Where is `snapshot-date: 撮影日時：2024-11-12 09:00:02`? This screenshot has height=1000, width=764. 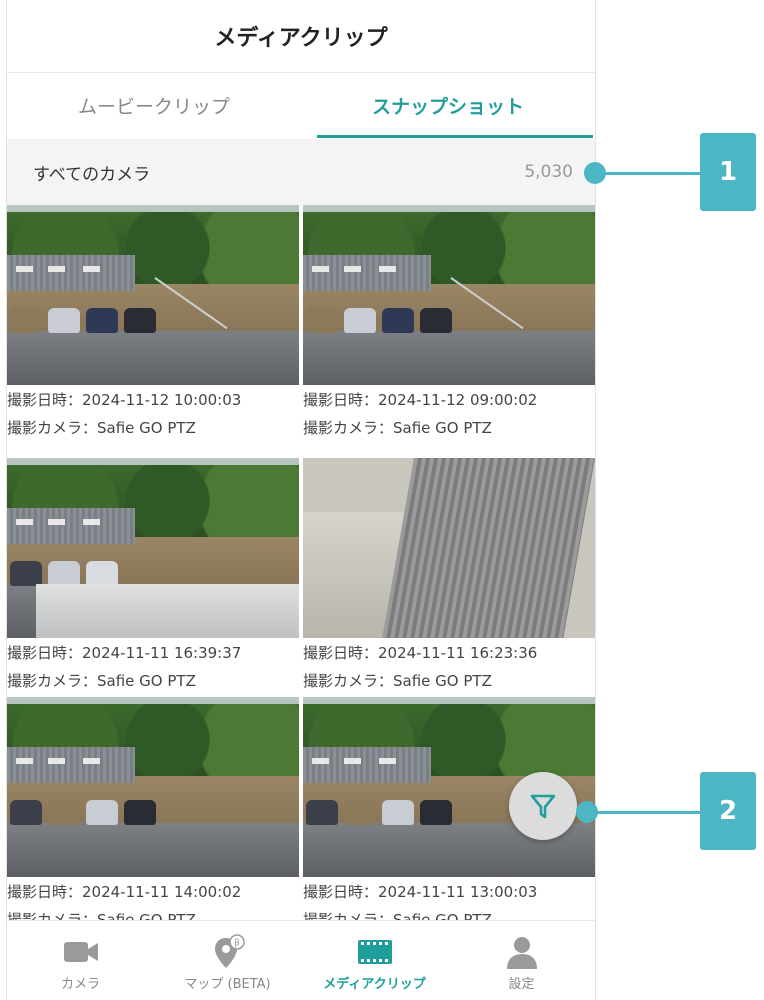 snapshot-date: 撮影日時：2024-11-12 09:00:02 is located at coordinates (420, 400).